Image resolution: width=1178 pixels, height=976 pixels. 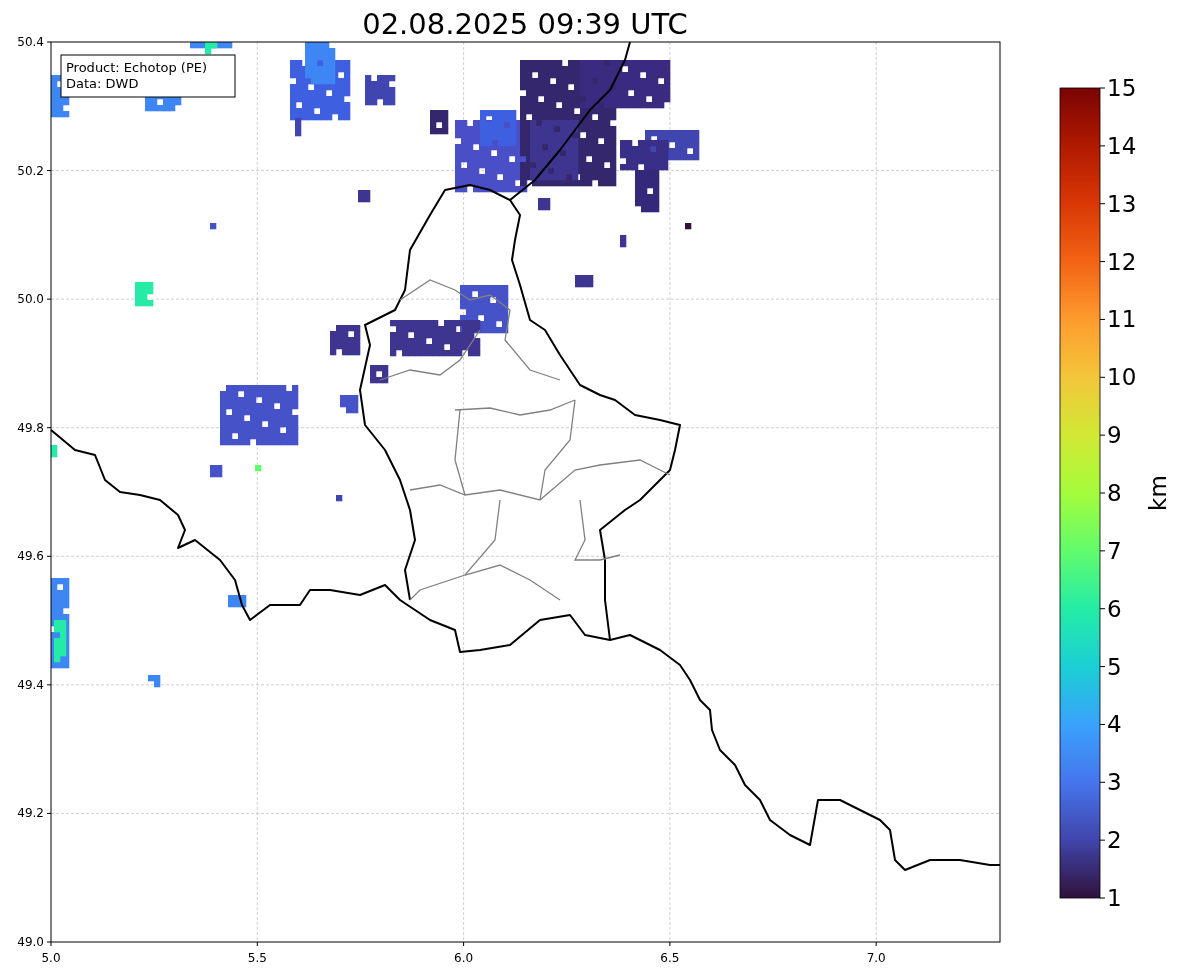 I want to click on x-tick-label: 6.5, so click(x=670, y=958).